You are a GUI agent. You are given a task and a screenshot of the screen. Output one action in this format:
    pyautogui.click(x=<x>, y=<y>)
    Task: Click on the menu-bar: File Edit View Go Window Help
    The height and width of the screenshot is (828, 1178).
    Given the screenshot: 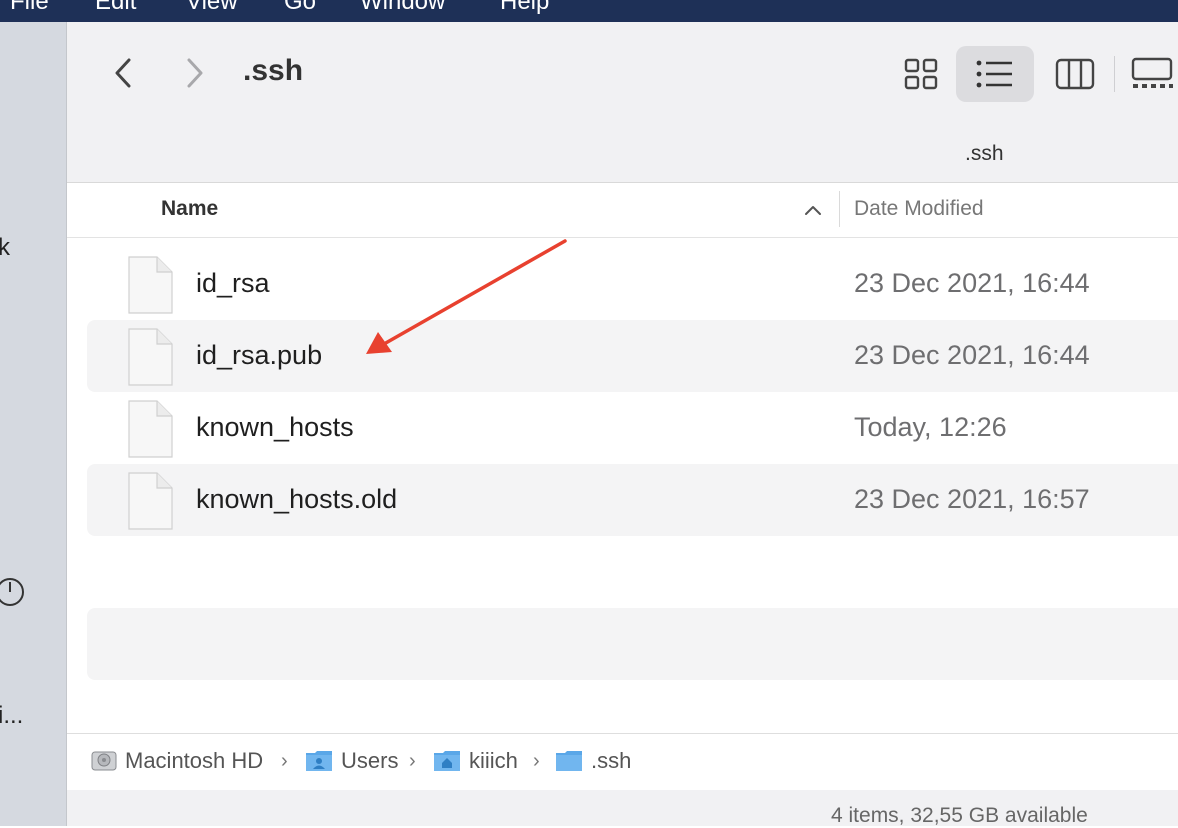 What is the action you would take?
    pyautogui.click(x=589, y=11)
    